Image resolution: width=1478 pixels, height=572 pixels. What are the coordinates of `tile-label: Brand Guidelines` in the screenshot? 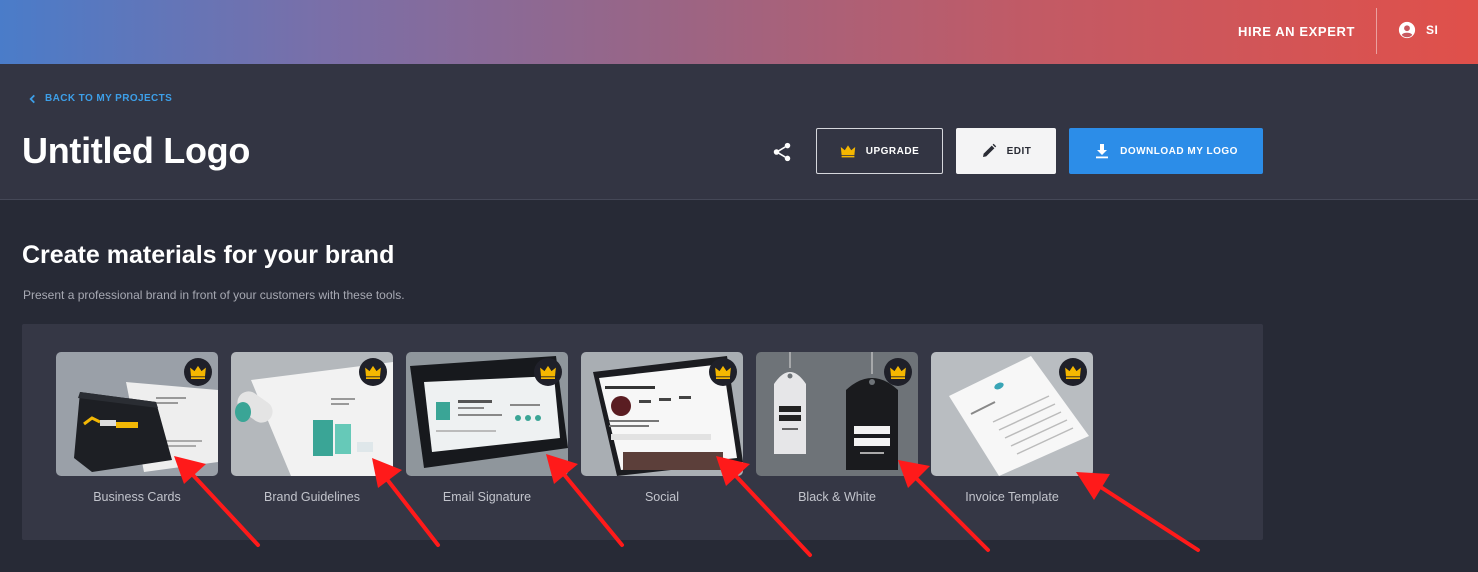 It's located at (312, 497).